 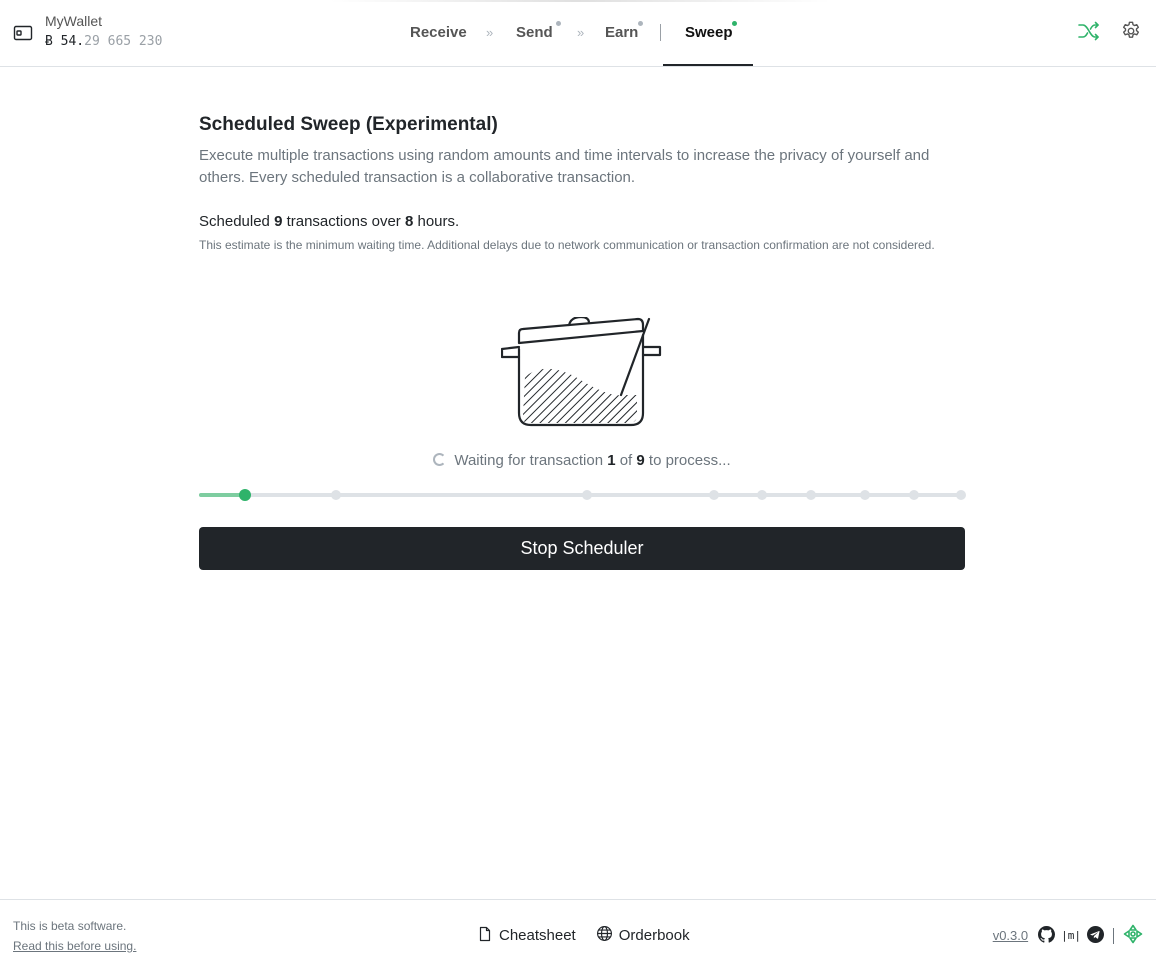 I want to click on summary-prefix: Scheduled, so click(x=237, y=221).